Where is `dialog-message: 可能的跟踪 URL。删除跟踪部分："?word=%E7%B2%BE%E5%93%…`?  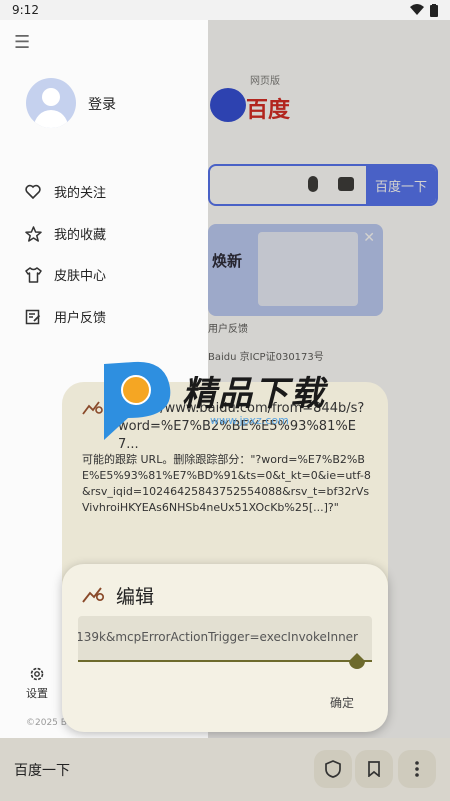
dialog-message: 可能的跟踪 URL。删除跟踪部分："?word=%E7%B2%BE%E5%93%… is located at coordinates (226, 483).